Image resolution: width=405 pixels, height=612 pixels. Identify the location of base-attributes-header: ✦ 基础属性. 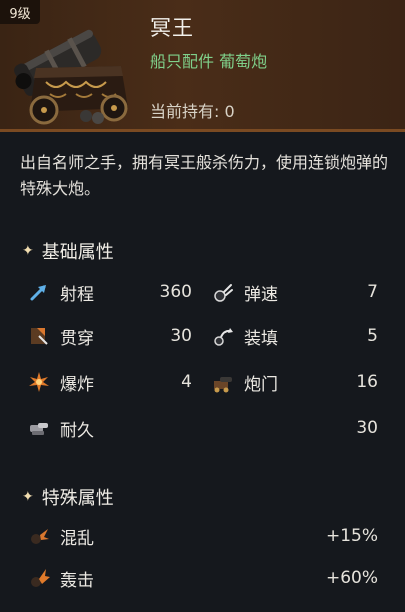
(68, 251).